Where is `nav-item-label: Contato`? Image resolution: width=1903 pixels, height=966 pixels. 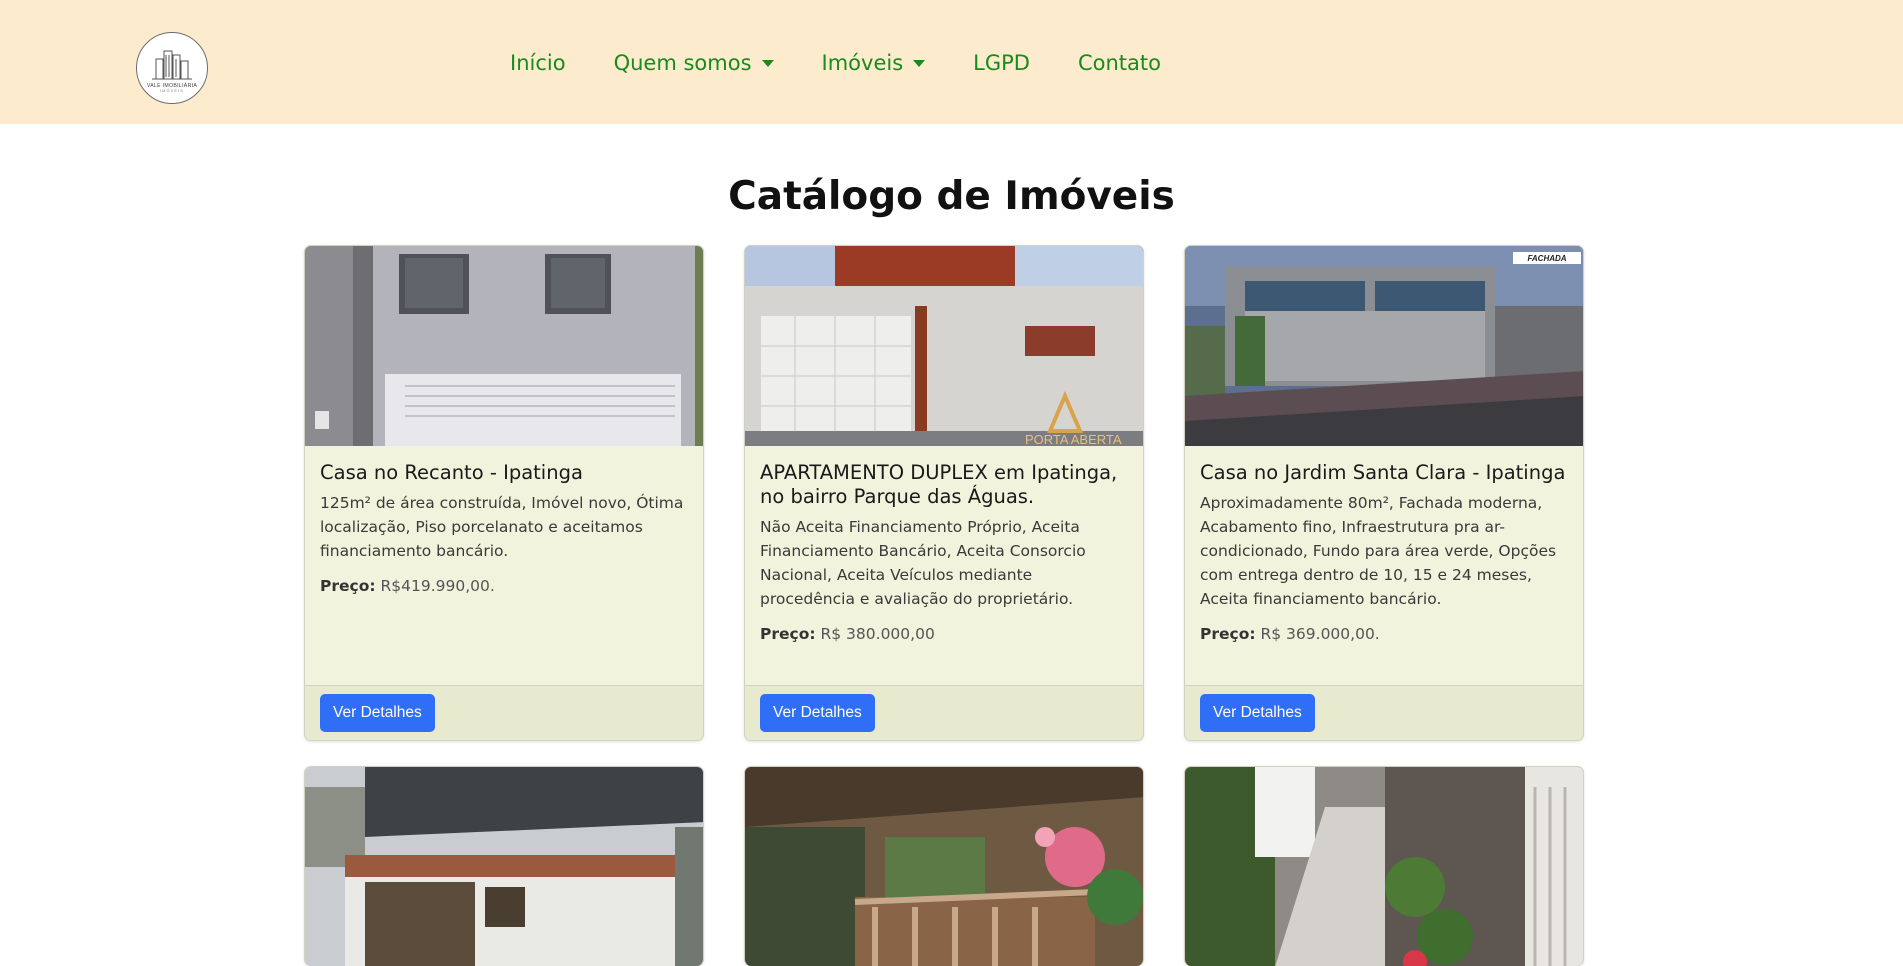 nav-item-label: Contato is located at coordinates (1119, 63).